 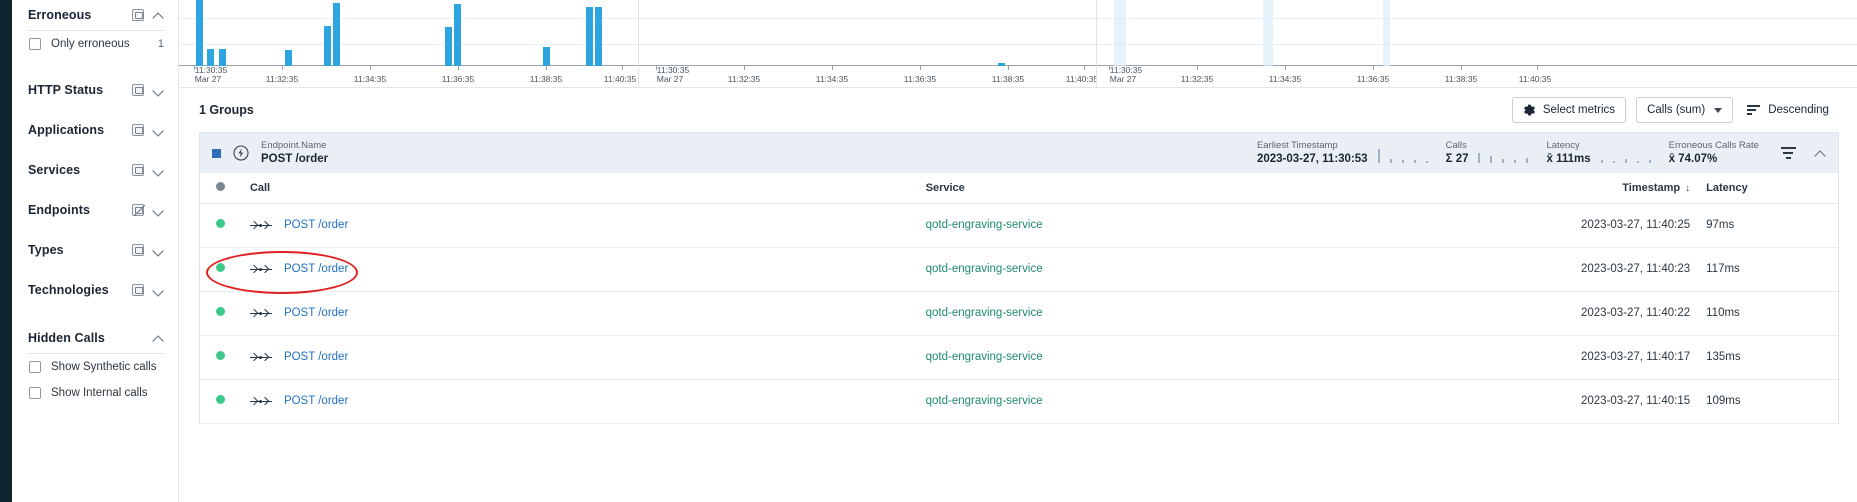 I want to click on show-internal-calls-label: Show Internal calls, so click(x=99, y=393).